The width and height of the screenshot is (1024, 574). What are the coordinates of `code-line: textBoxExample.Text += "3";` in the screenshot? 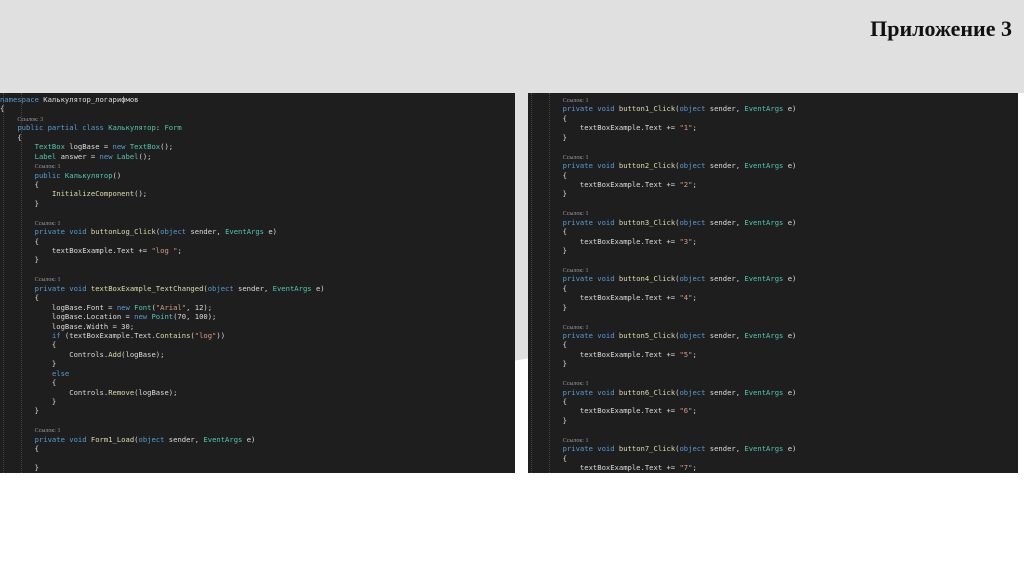 It's located at (662, 241).